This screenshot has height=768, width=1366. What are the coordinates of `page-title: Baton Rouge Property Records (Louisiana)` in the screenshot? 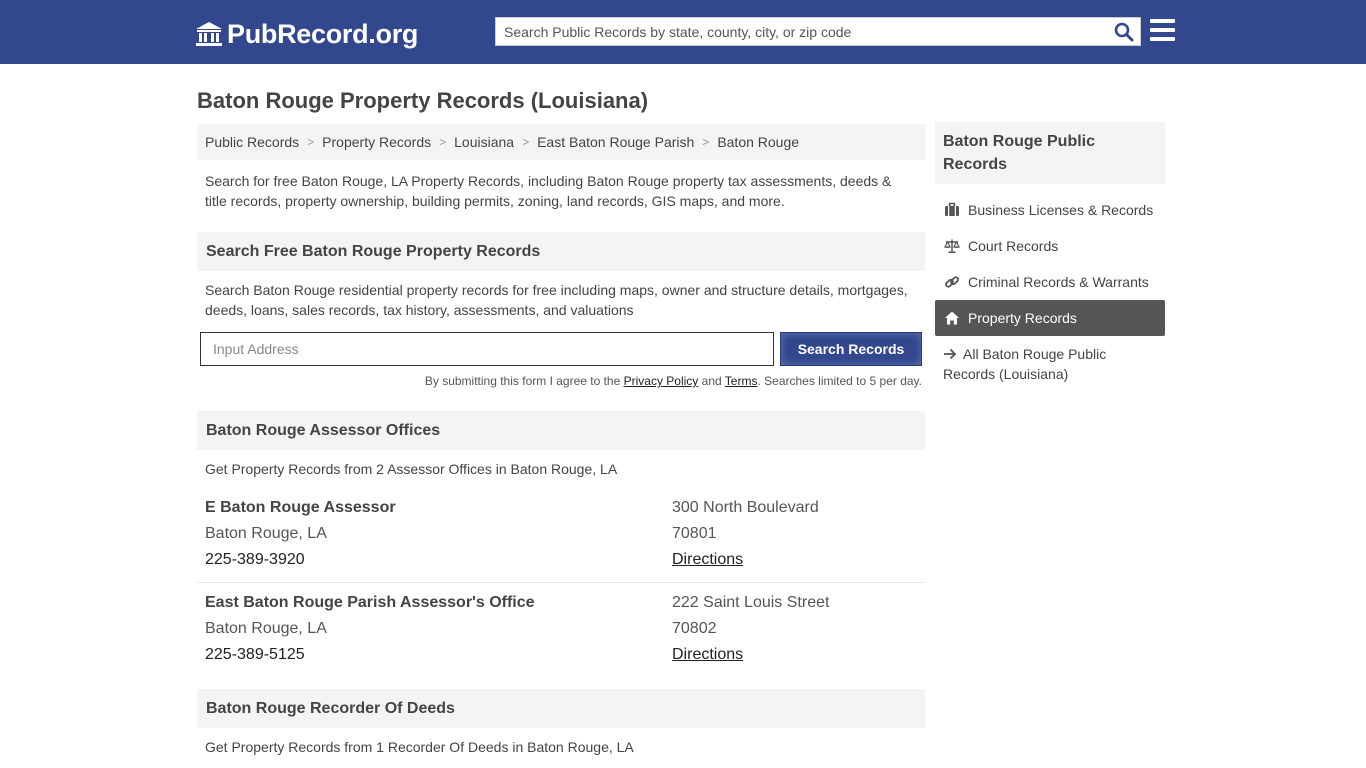 It's located at (423, 100).